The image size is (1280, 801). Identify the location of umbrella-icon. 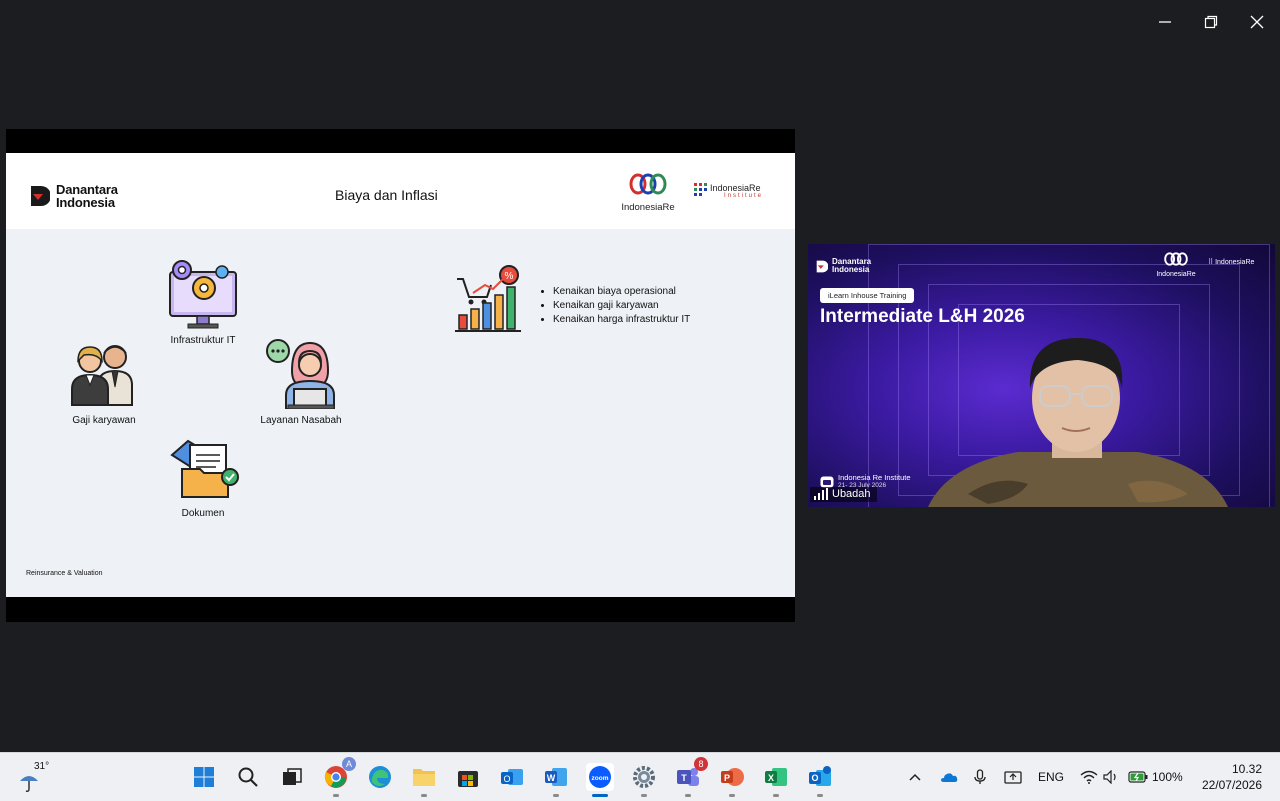
(29, 784).